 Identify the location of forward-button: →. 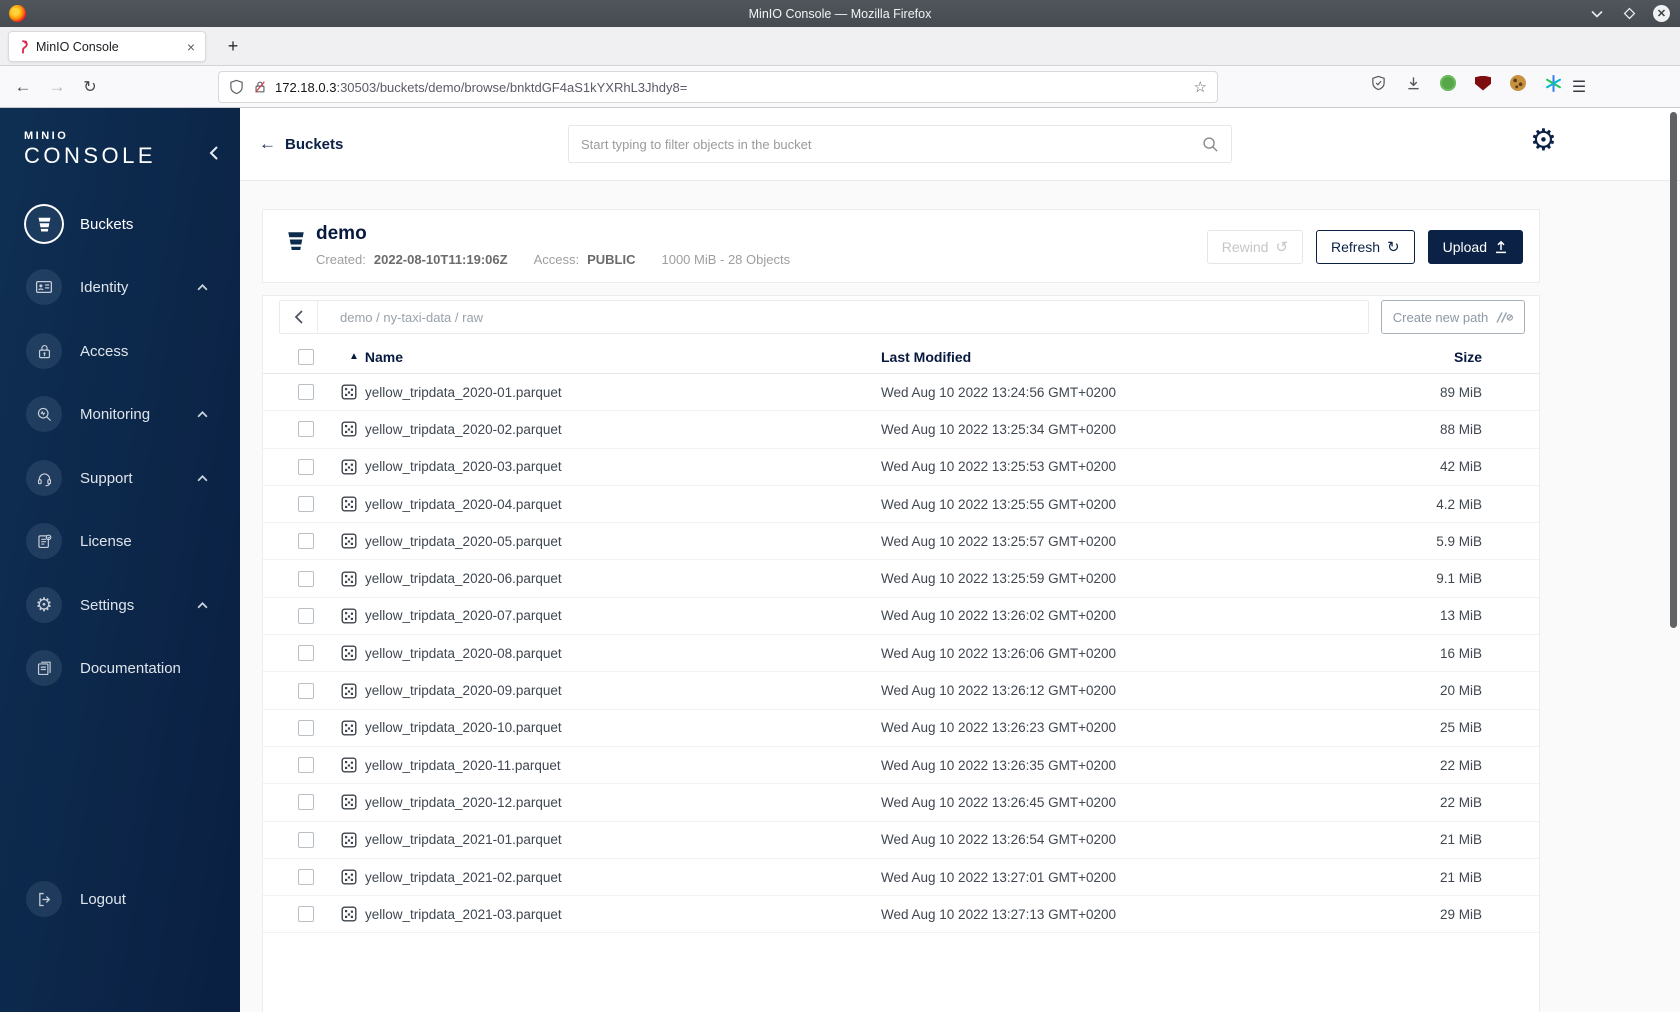
(57, 87).